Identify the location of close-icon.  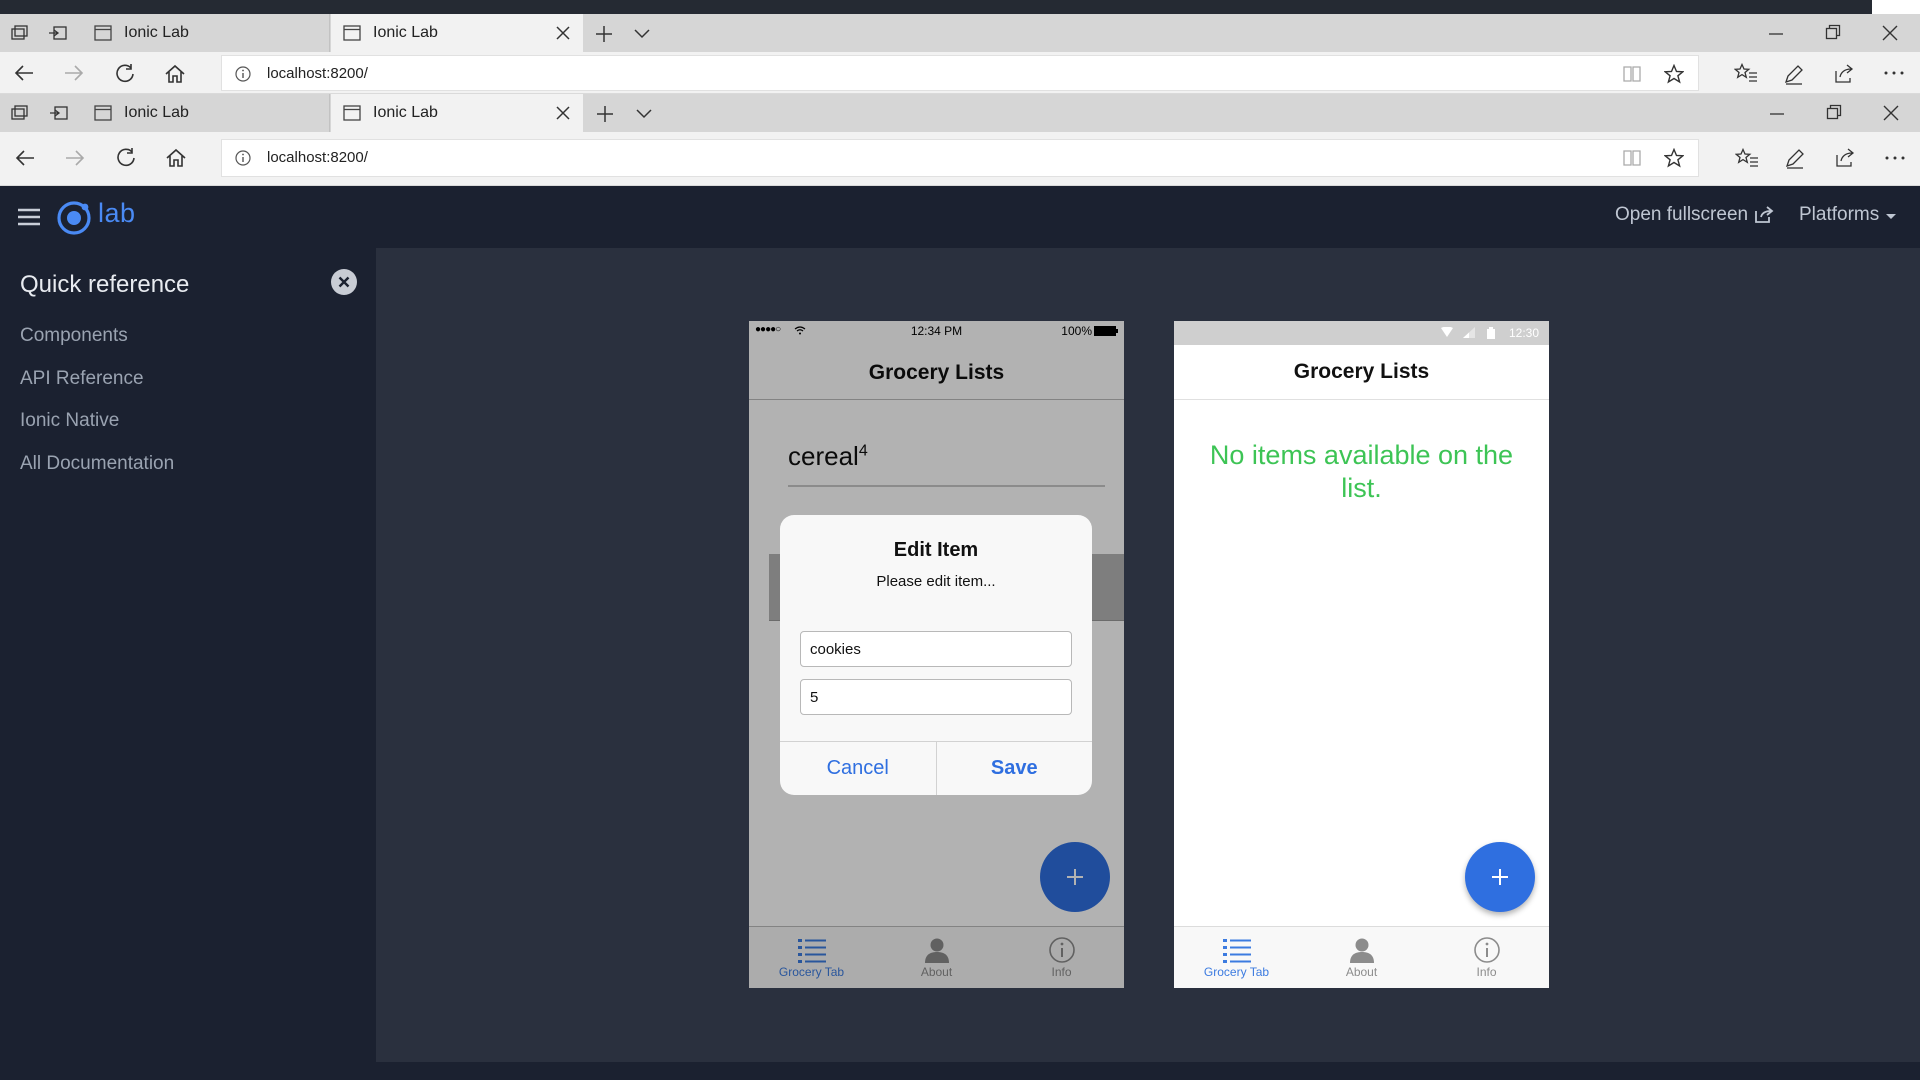
(344, 282).